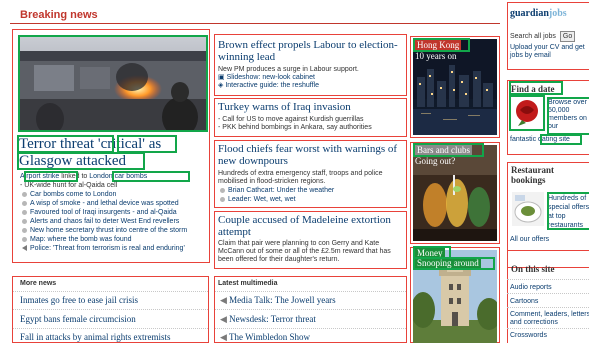 The image size is (589, 343). What do you see at coordinates (557, 13) in the screenshot?
I see `logo-jobs: jobs` at bounding box center [557, 13].